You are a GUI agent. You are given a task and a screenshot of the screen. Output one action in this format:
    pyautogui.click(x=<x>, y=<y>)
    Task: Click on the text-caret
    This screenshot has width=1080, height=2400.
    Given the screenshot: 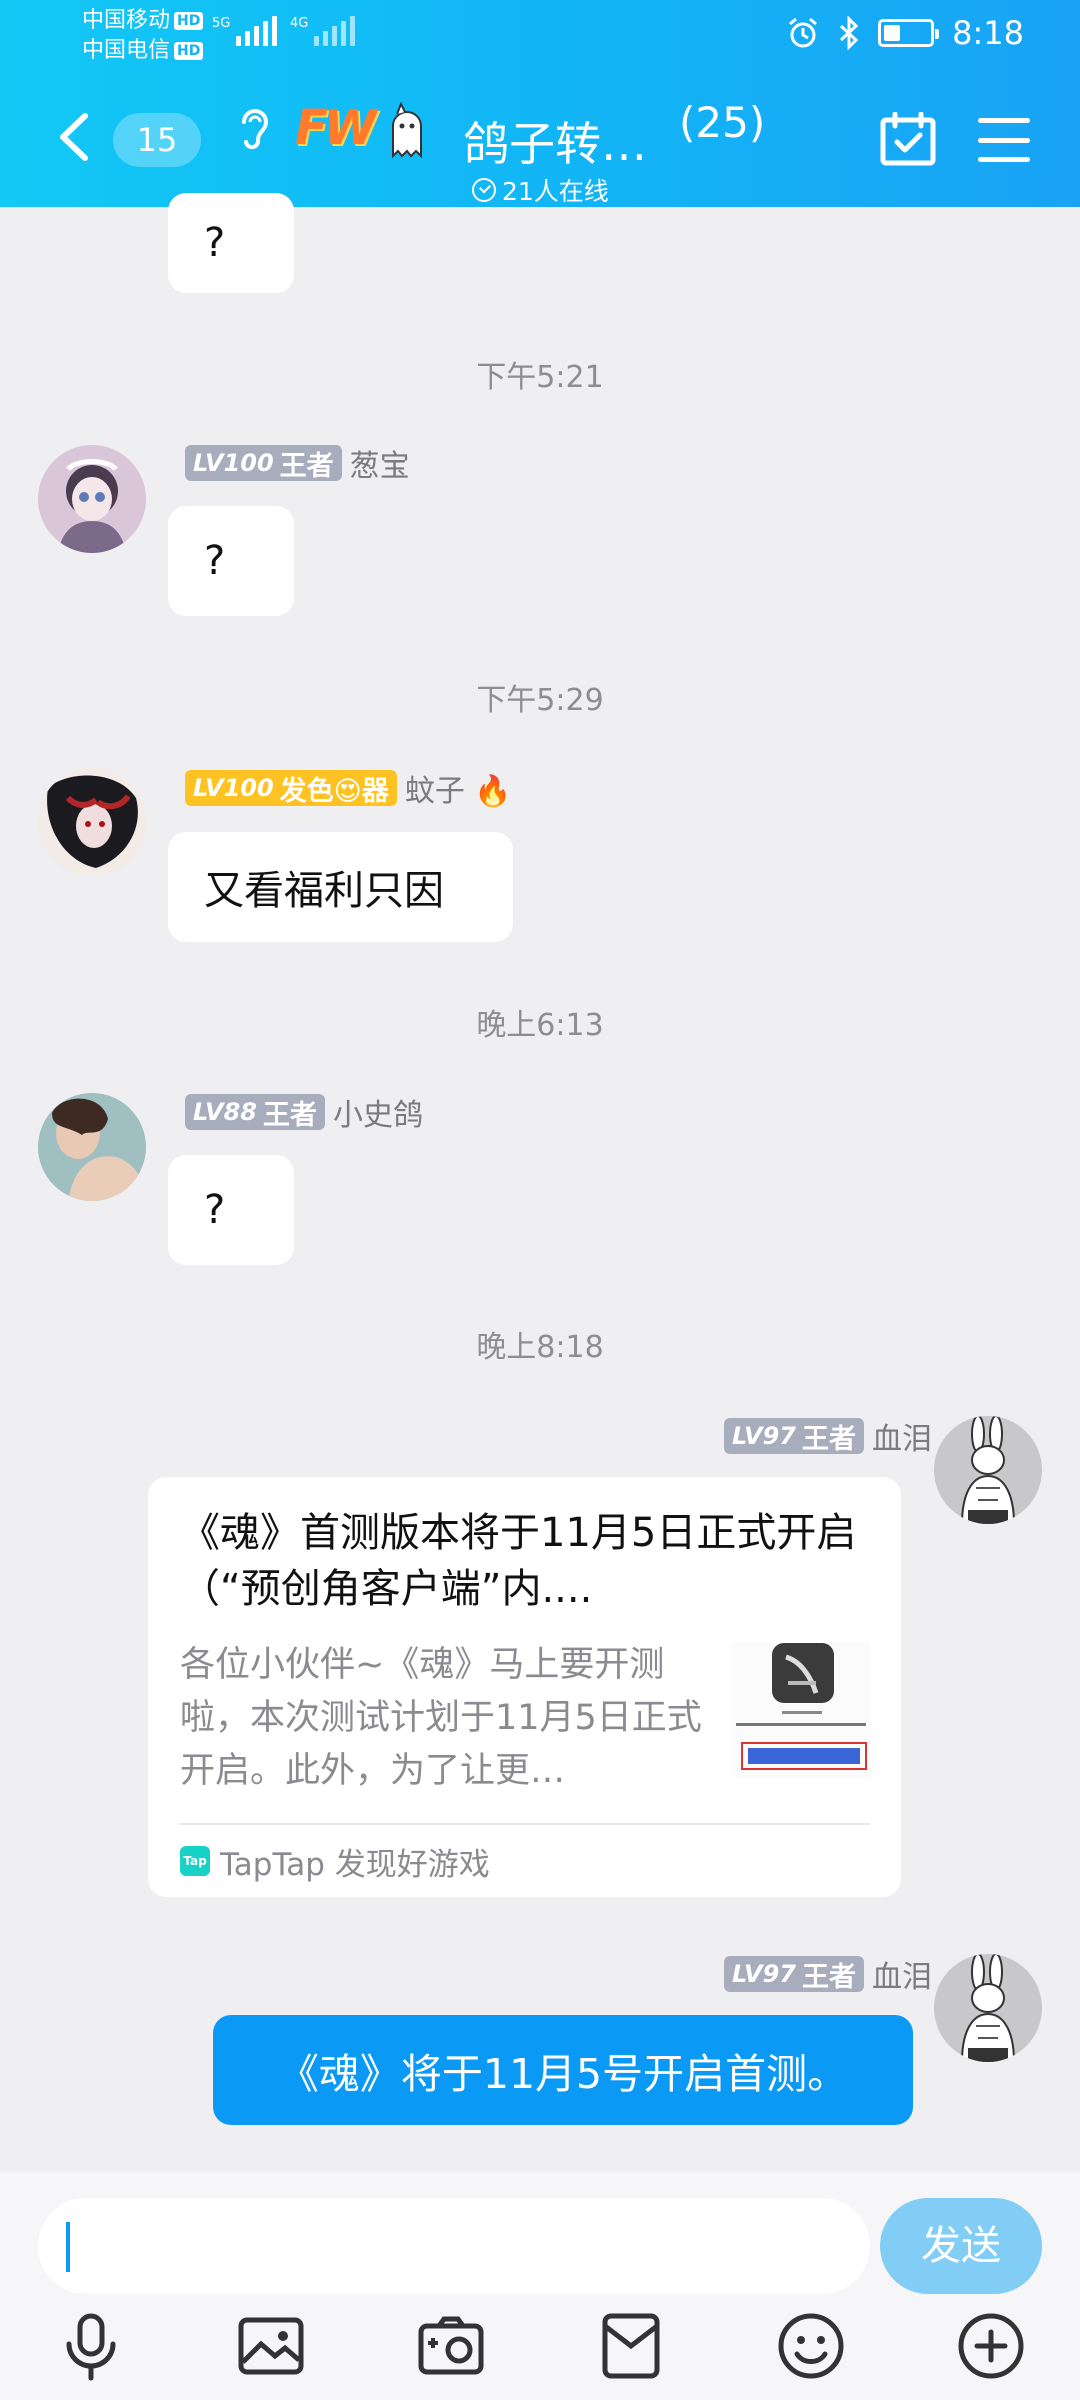 What is the action you would take?
    pyautogui.click(x=68, y=2247)
    